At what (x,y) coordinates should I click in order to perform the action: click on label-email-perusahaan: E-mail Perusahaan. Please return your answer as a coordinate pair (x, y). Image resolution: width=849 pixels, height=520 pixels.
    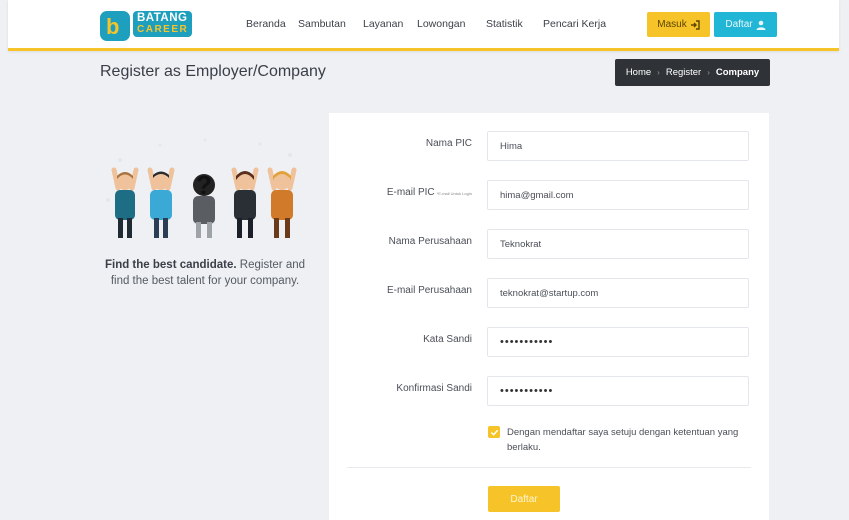
    Looking at the image, I should click on (429, 290).